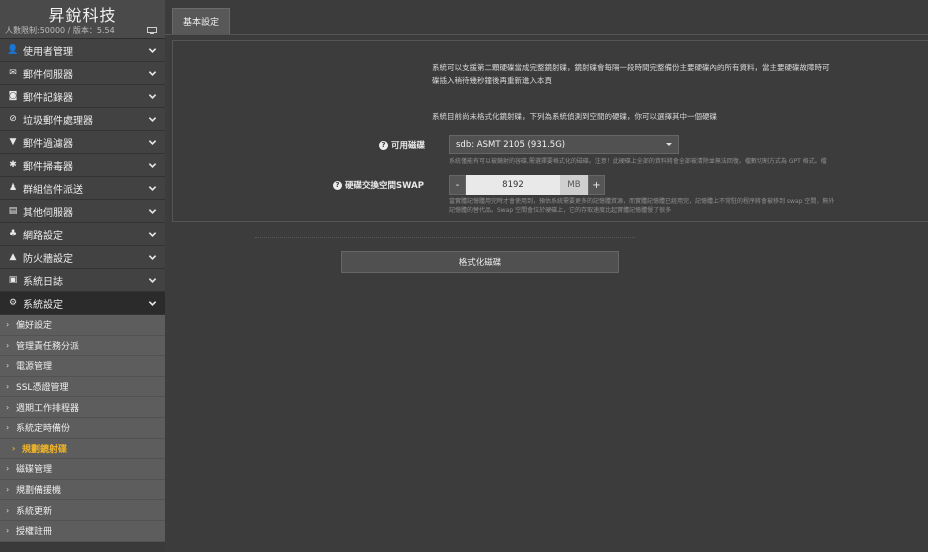 This screenshot has height=552, width=928. I want to click on disk-select-value: sdb: ASMT 2105 (931.5G), so click(511, 144).